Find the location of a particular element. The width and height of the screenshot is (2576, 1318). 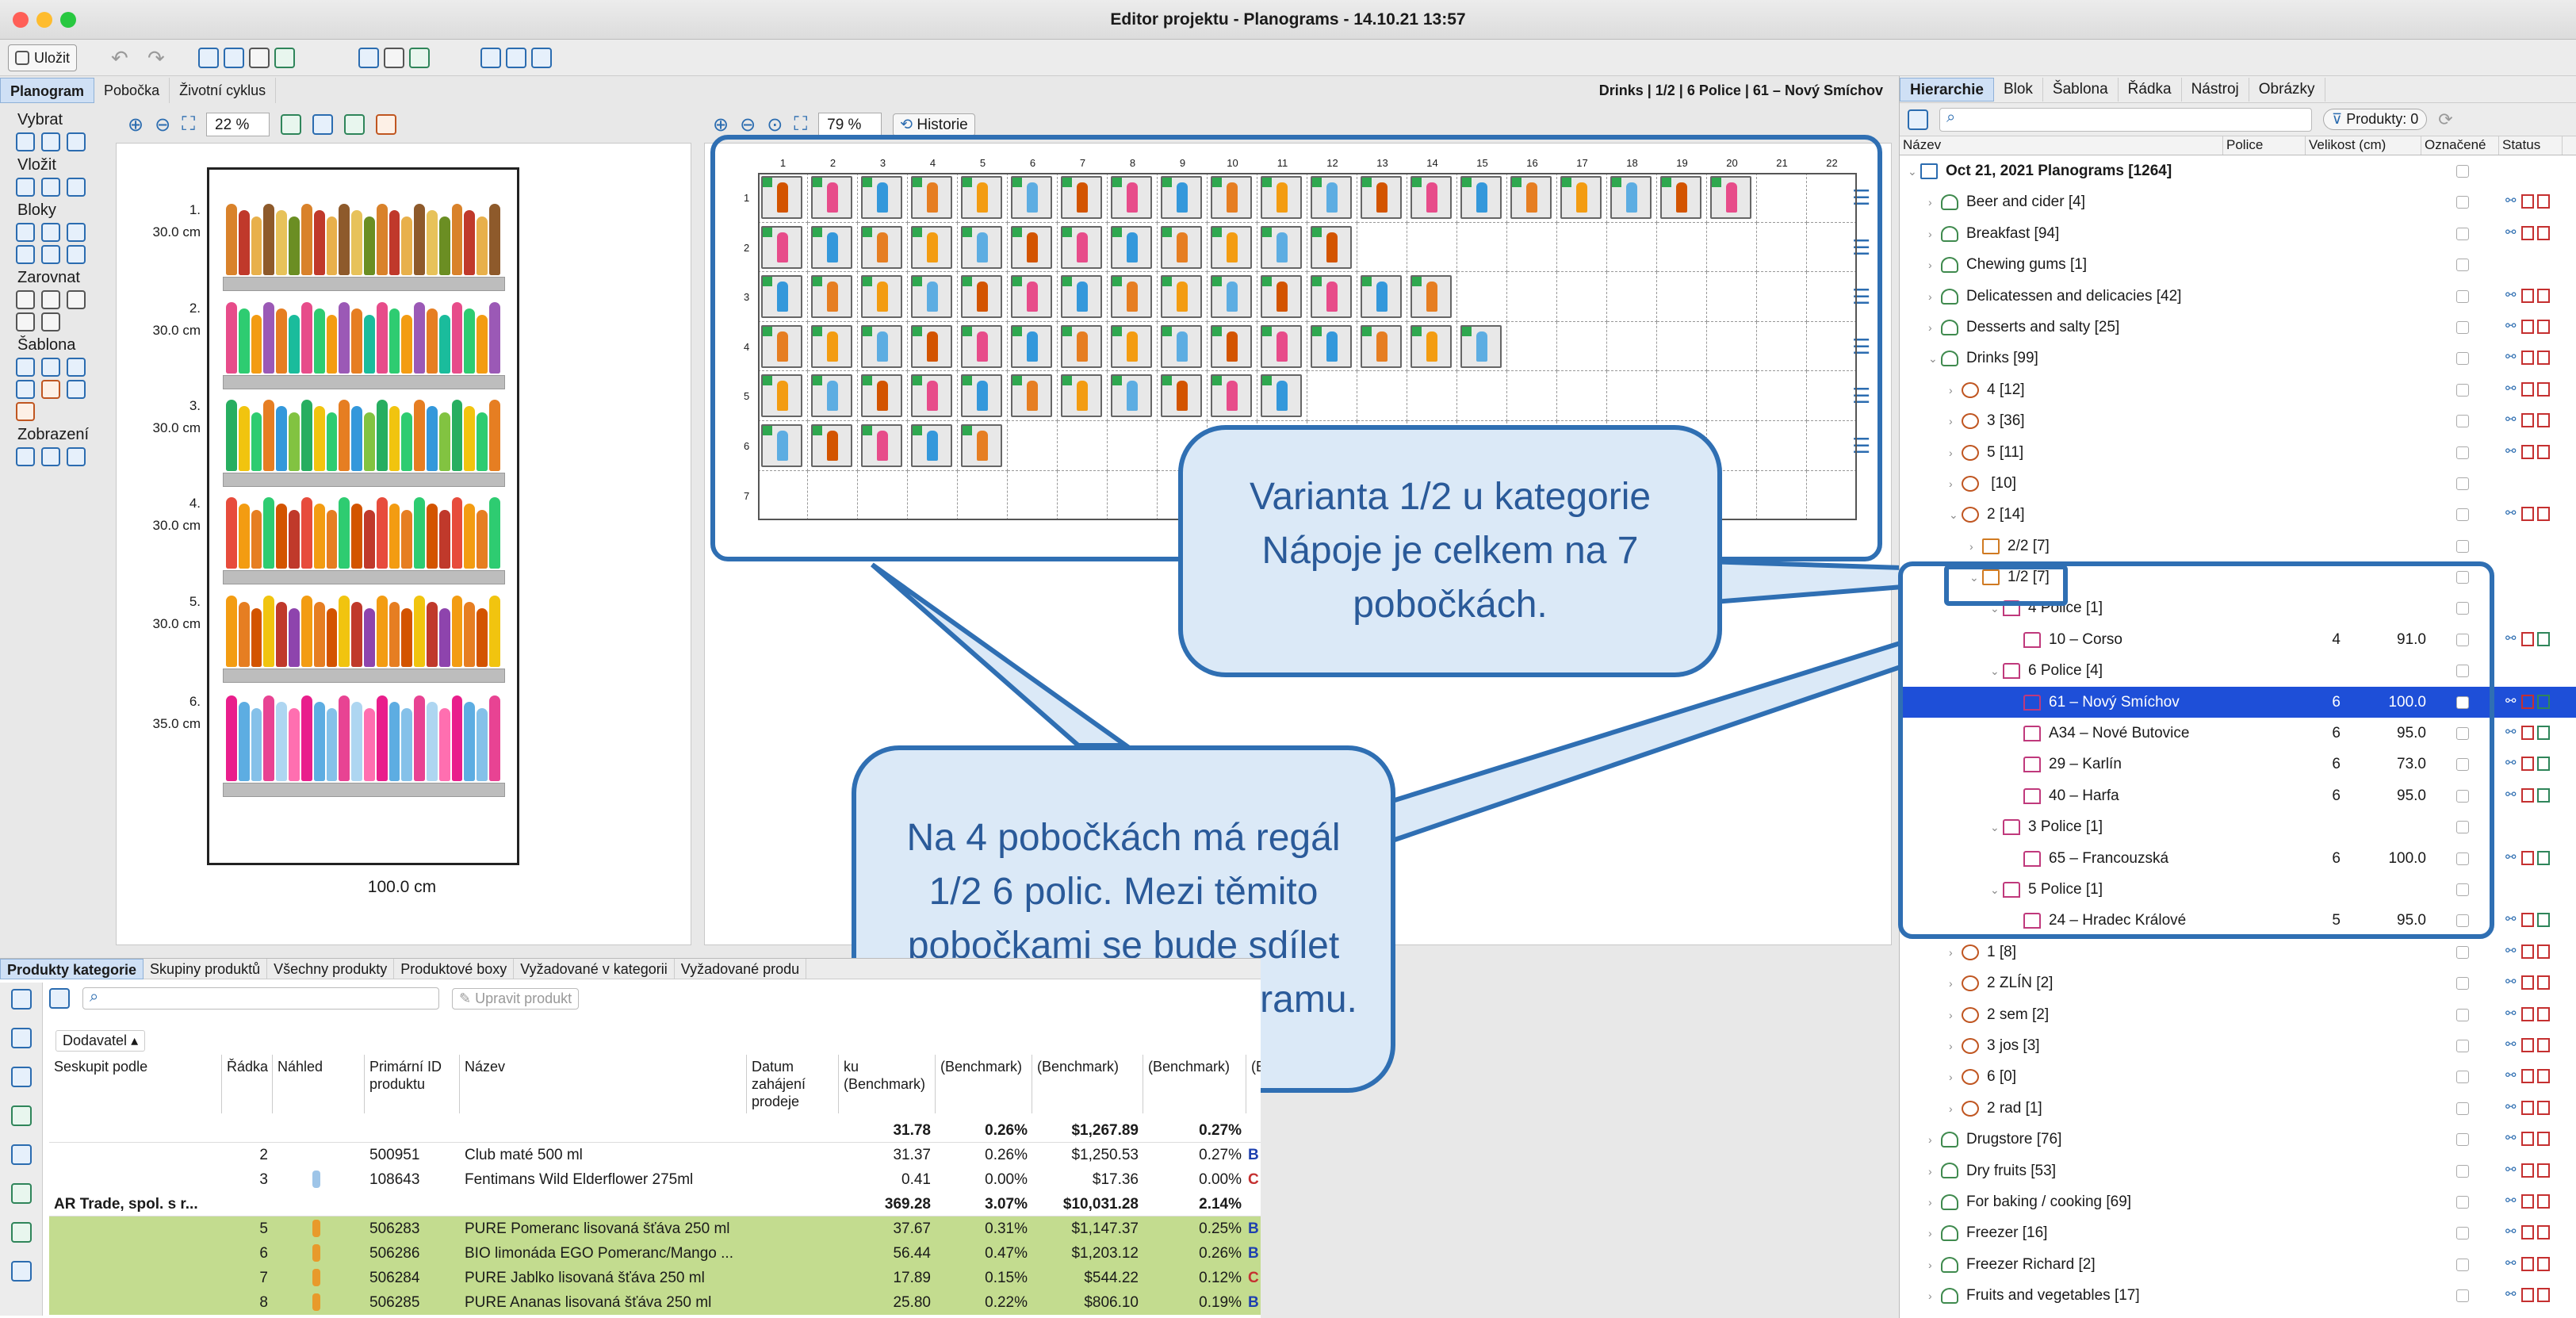

tree-node: › [10] is located at coordinates (1982, 484).